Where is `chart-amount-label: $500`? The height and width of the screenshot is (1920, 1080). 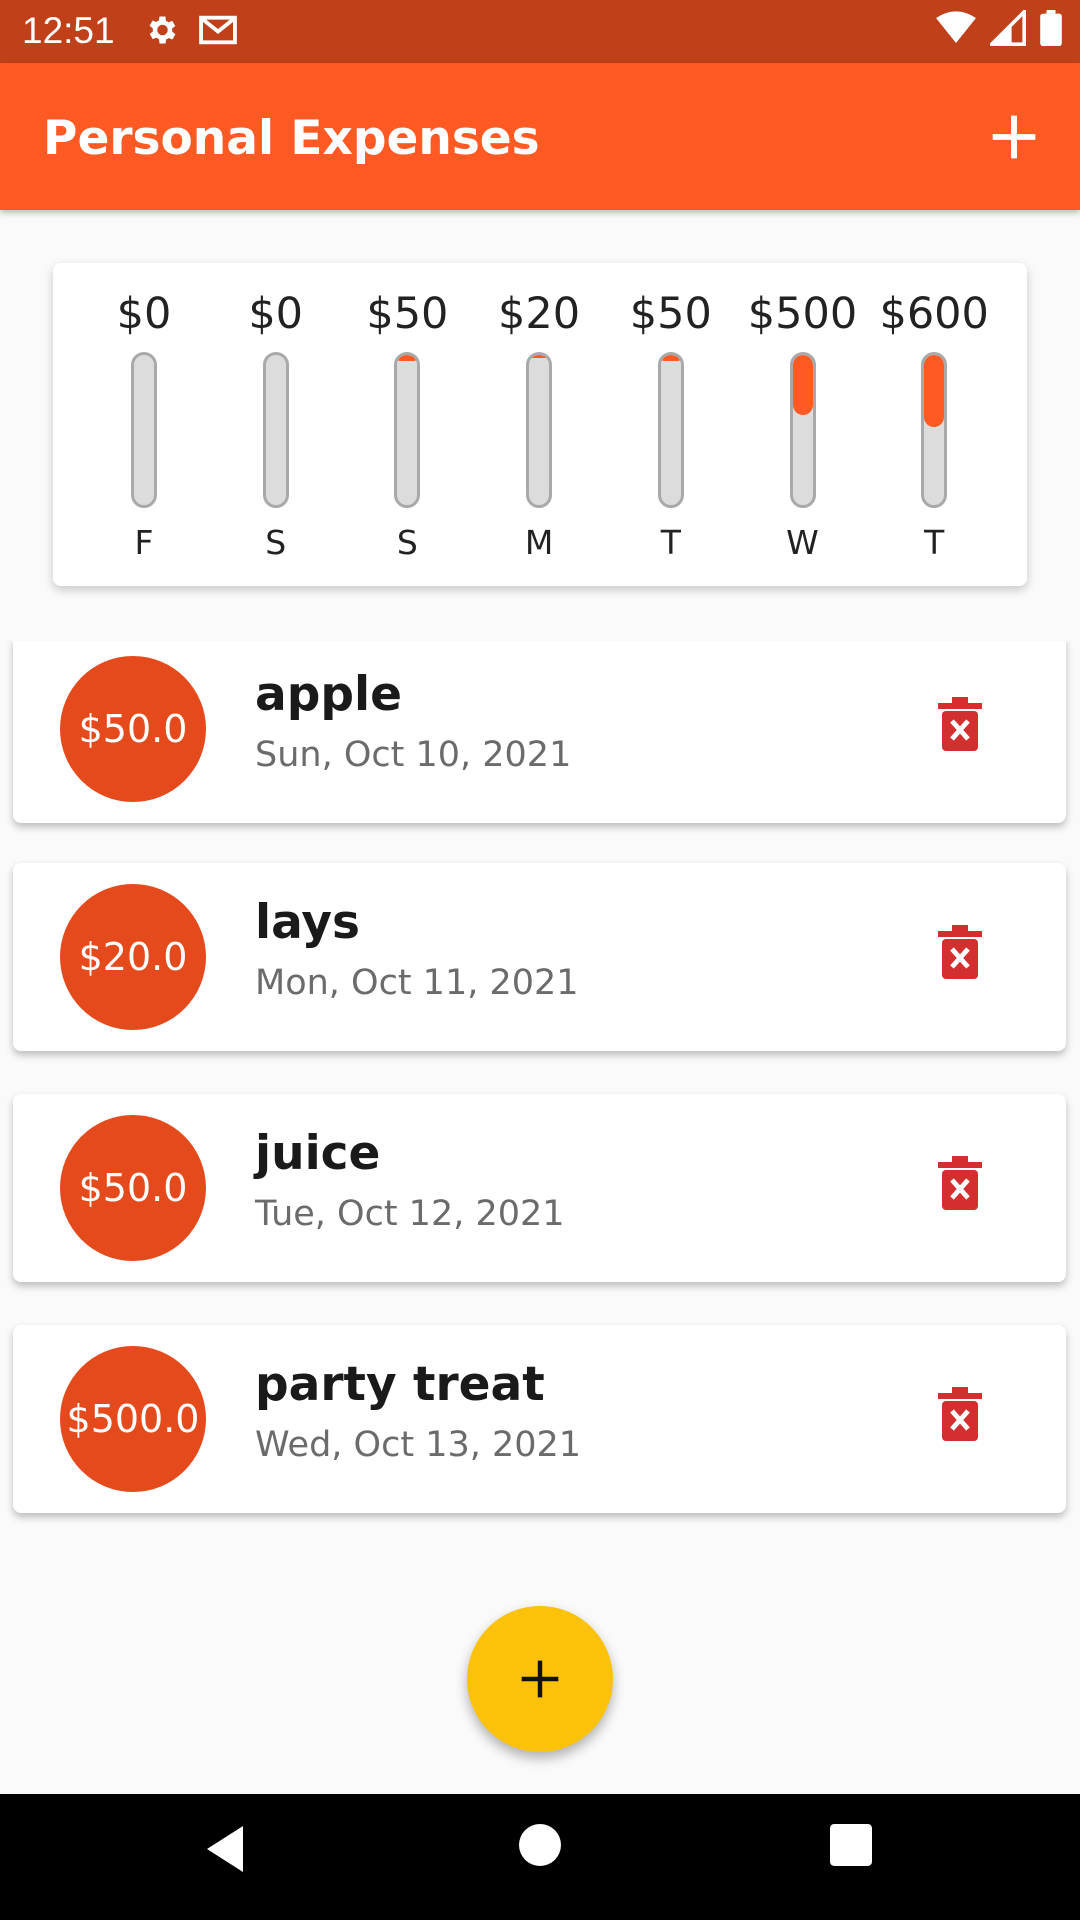
chart-amount-label: $500 is located at coordinates (802, 314).